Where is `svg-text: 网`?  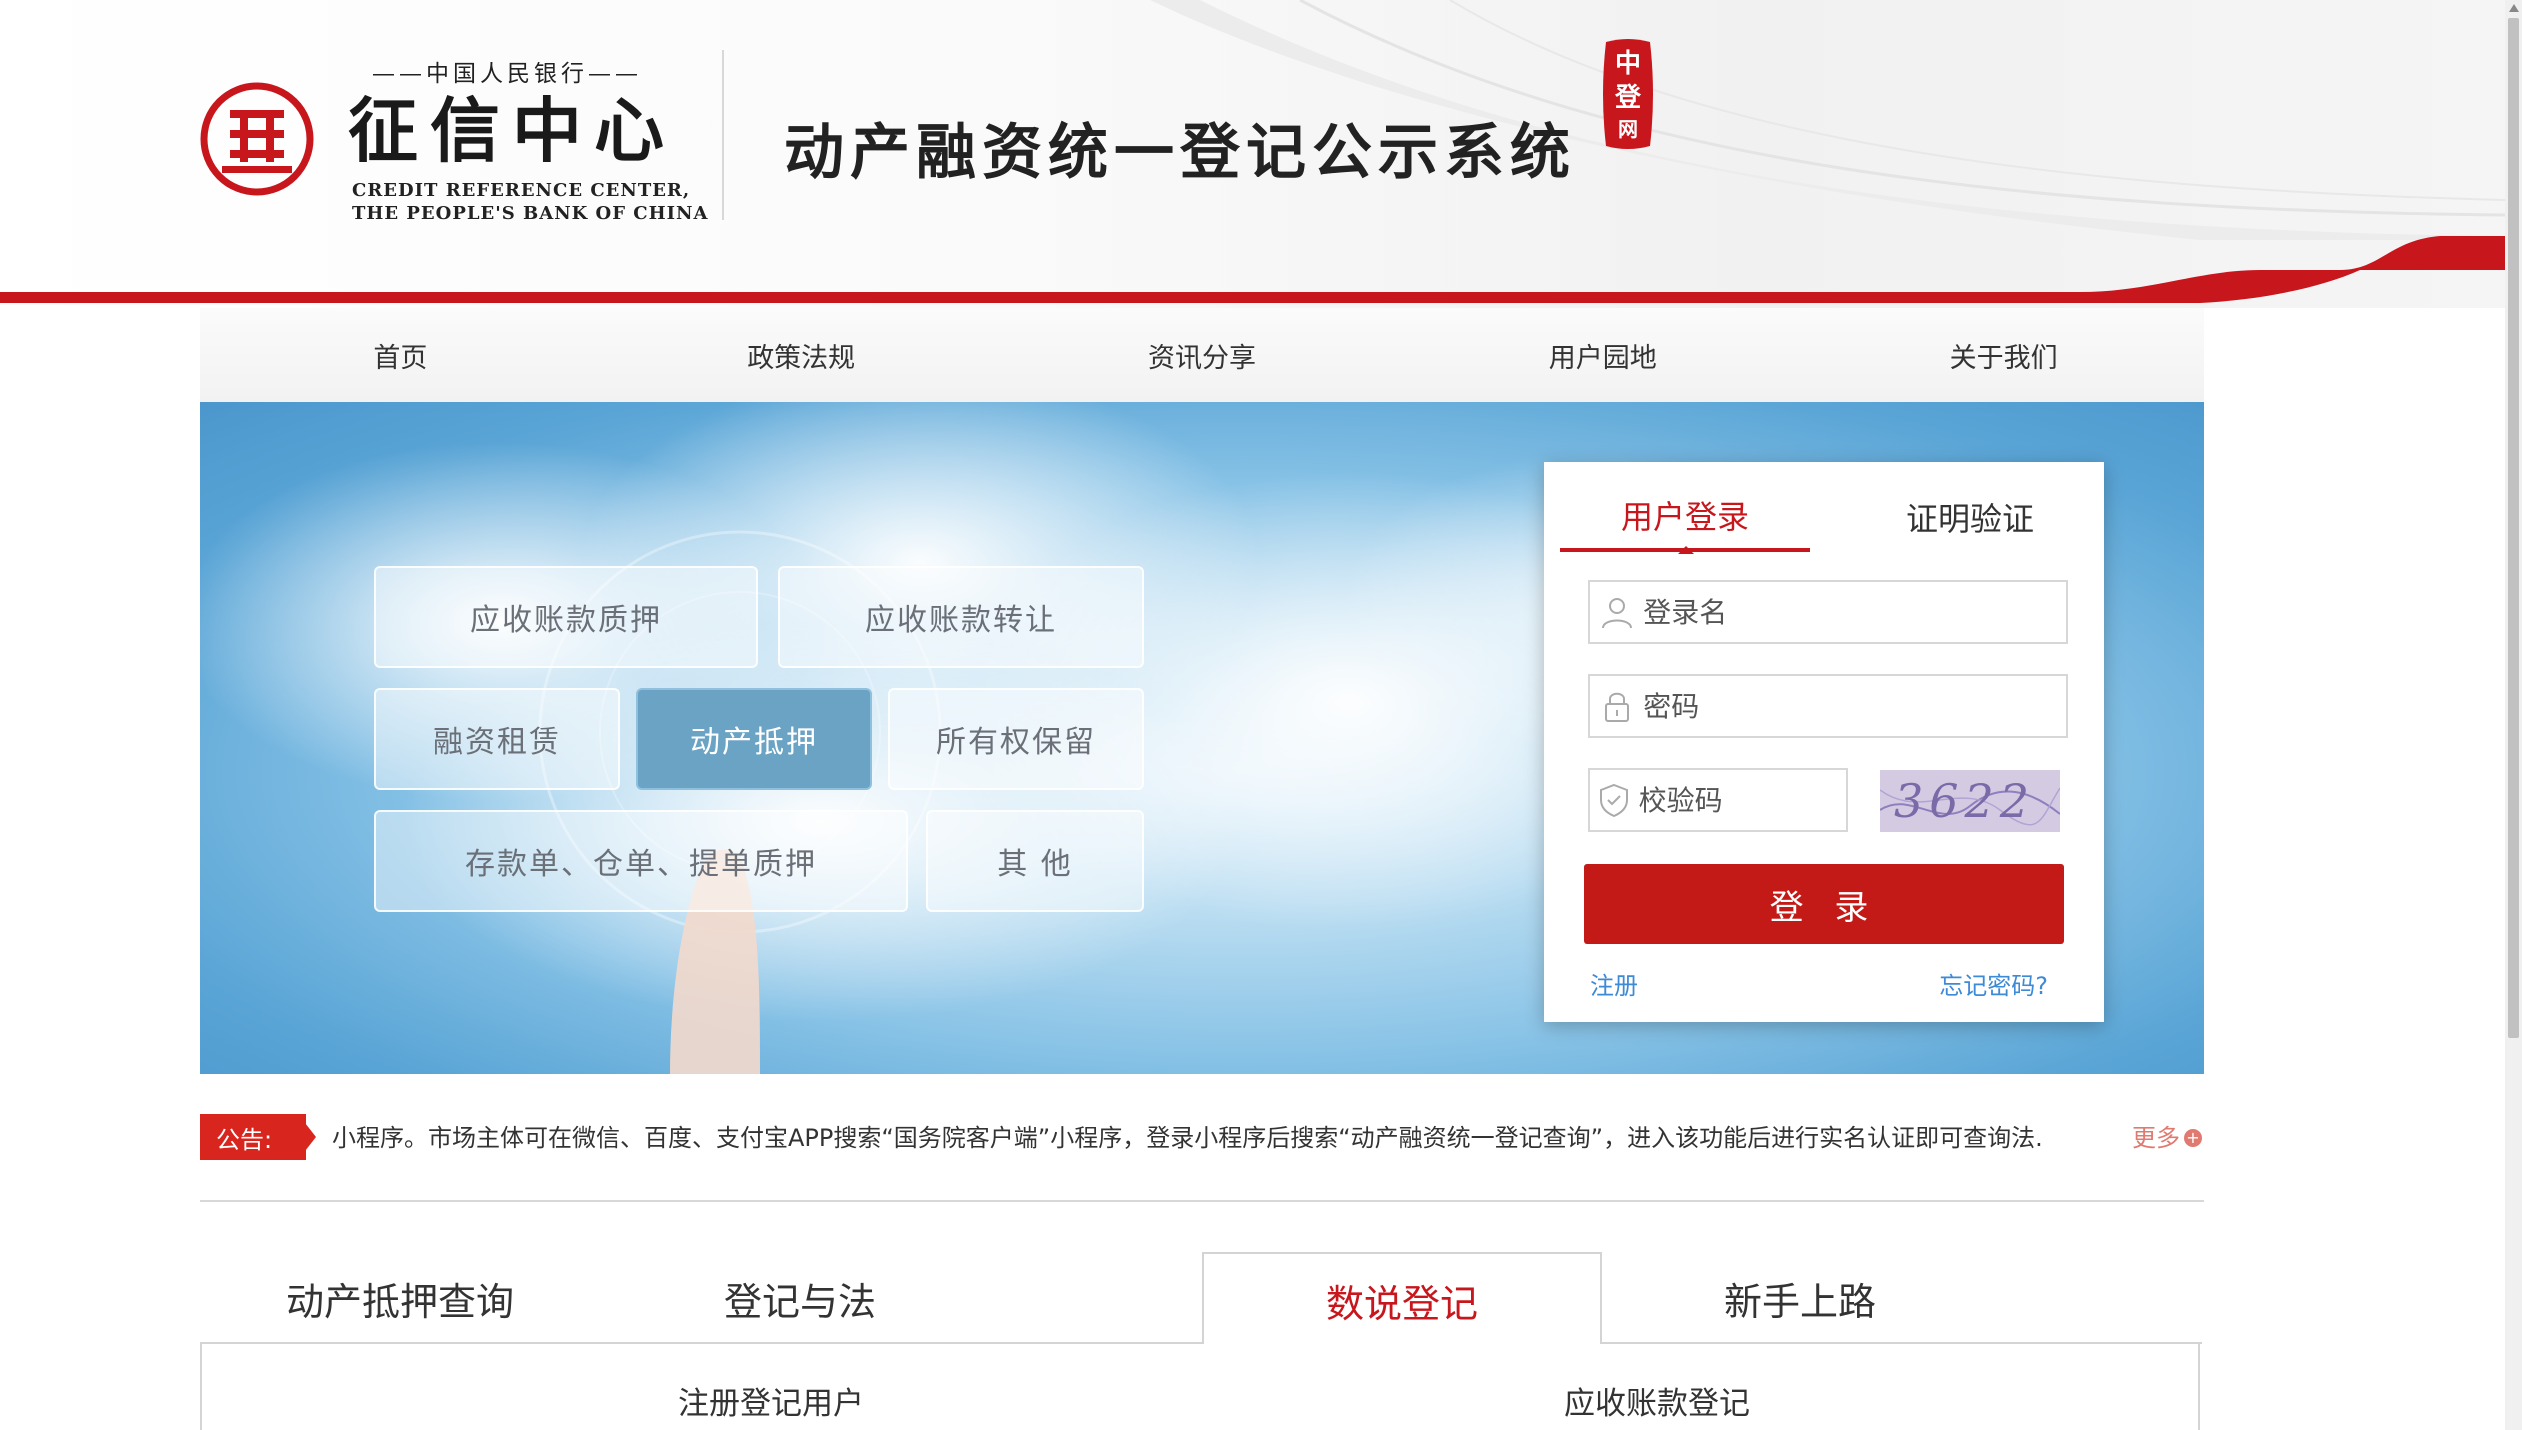
svg-text: 网 is located at coordinates (1628, 129).